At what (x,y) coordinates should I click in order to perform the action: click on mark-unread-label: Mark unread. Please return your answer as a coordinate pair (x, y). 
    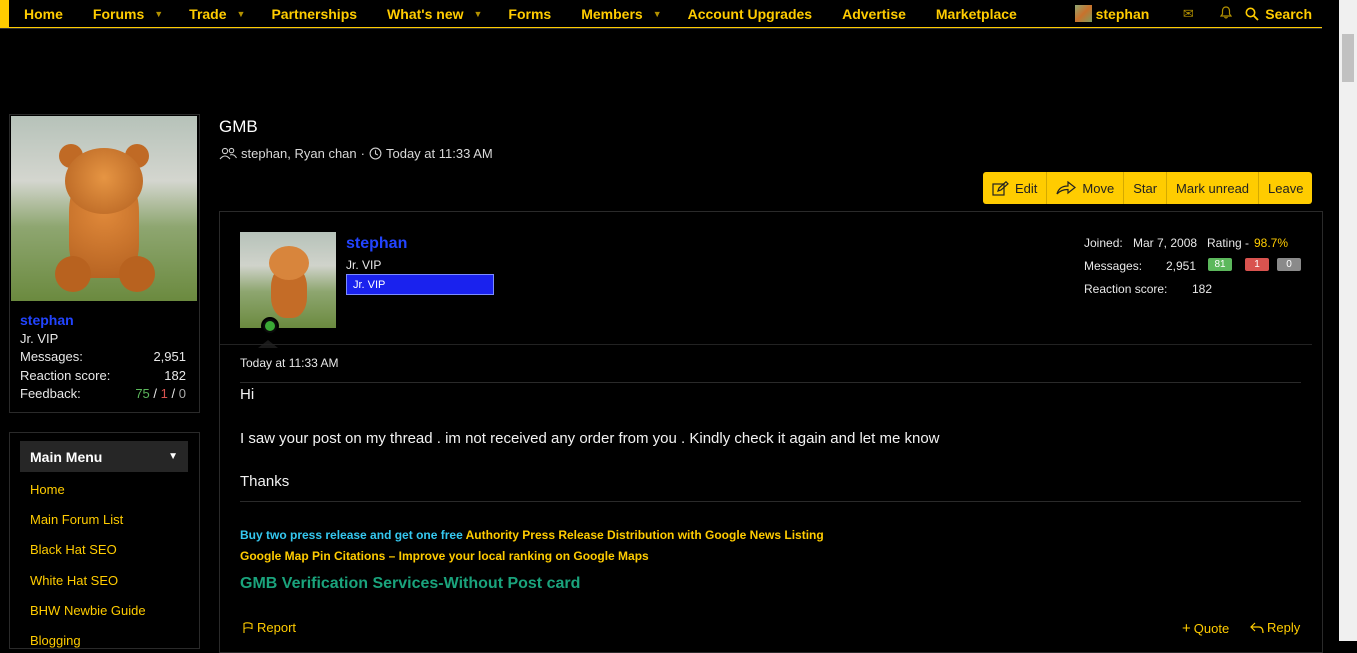
    Looking at the image, I should click on (1213, 188).